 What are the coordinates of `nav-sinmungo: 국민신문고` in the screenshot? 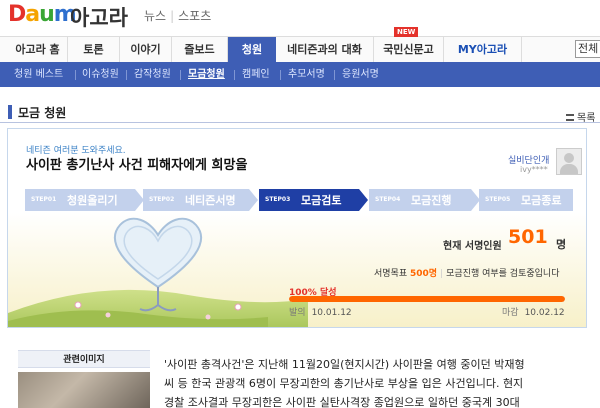 It's located at (409, 50).